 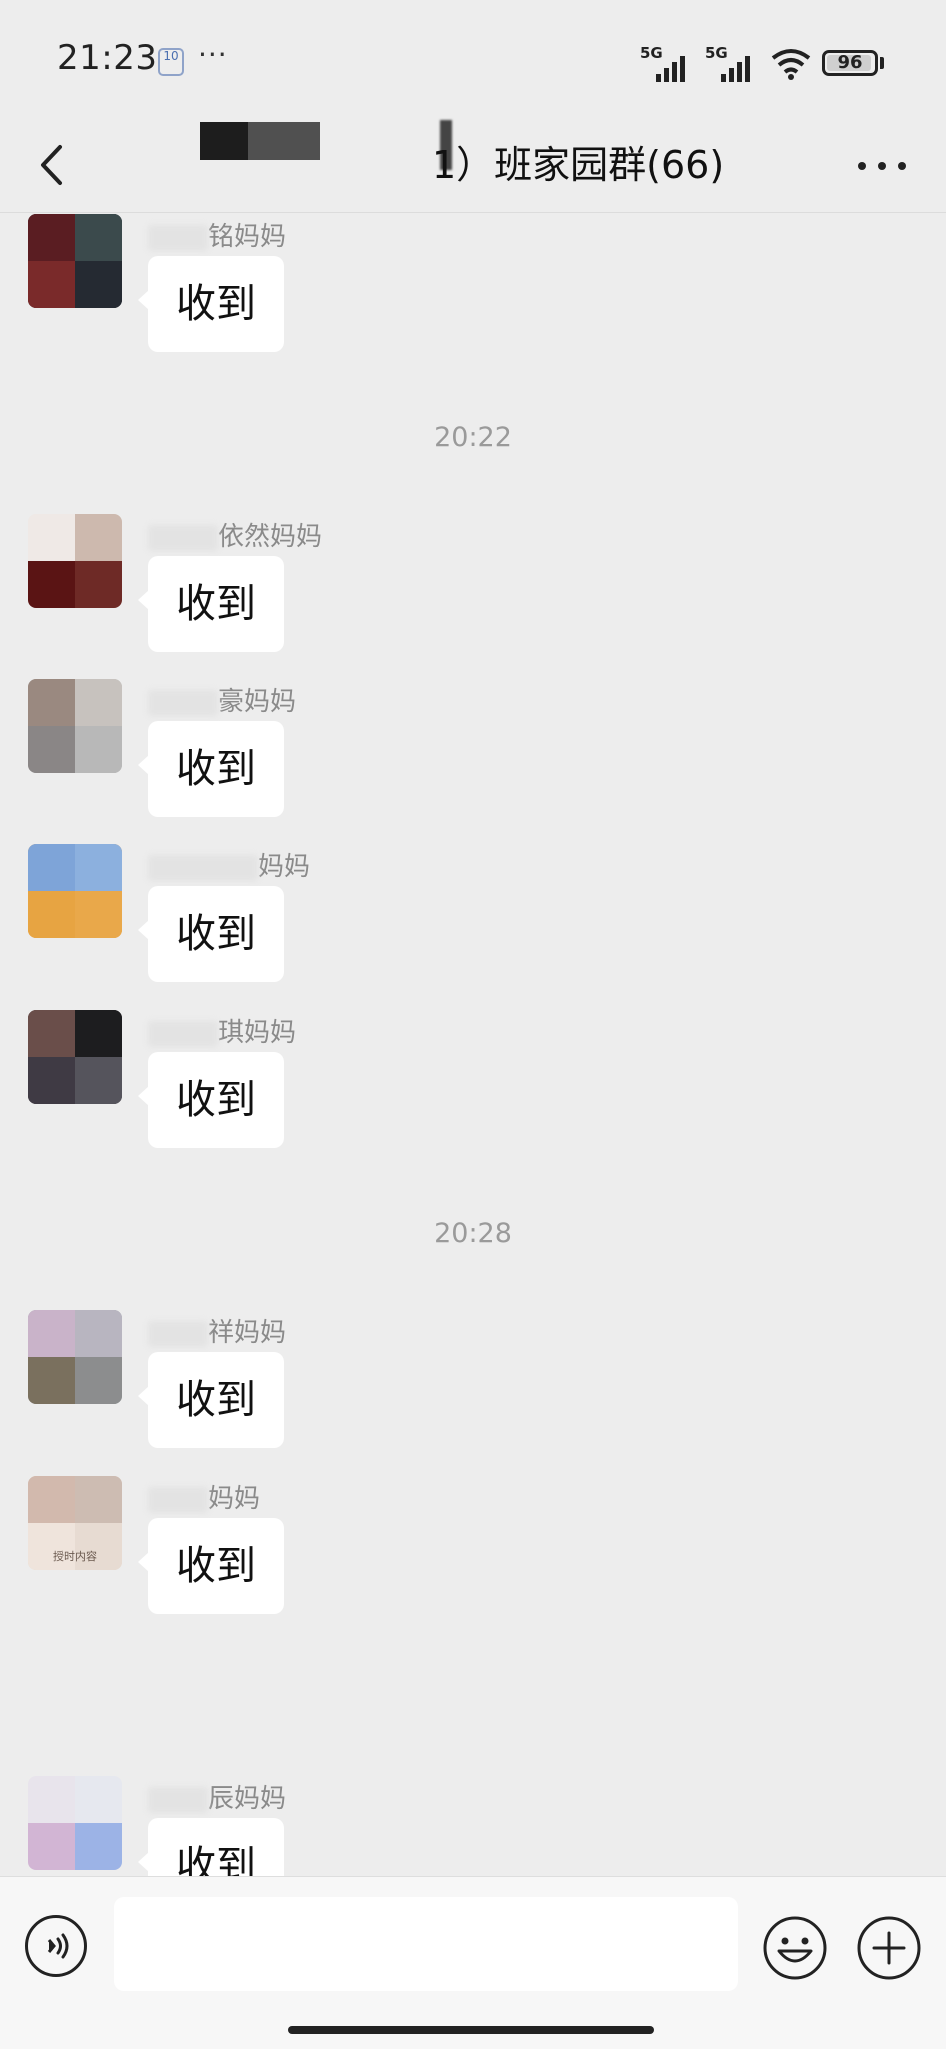 What do you see at coordinates (222, 699) in the screenshot?
I see `sender-name: 豪妈妈` at bounding box center [222, 699].